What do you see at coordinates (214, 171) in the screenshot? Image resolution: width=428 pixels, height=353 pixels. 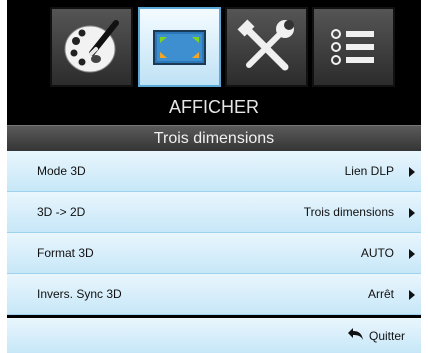 I see `menu-item-mode-3d: Mode 3D Lien DLP` at bounding box center [214, 171].